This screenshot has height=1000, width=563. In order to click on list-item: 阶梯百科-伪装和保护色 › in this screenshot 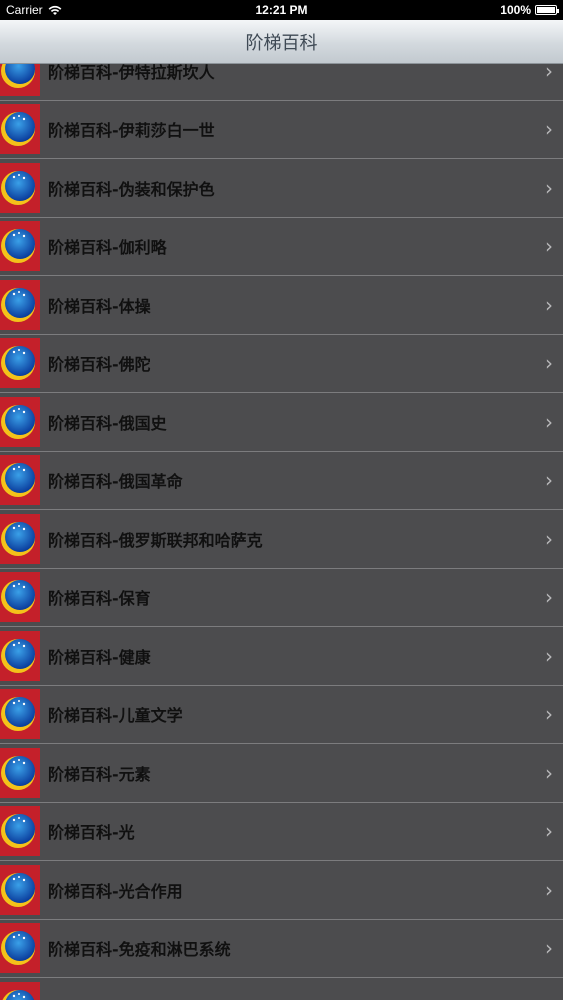, I will do `click(281, 188)`.